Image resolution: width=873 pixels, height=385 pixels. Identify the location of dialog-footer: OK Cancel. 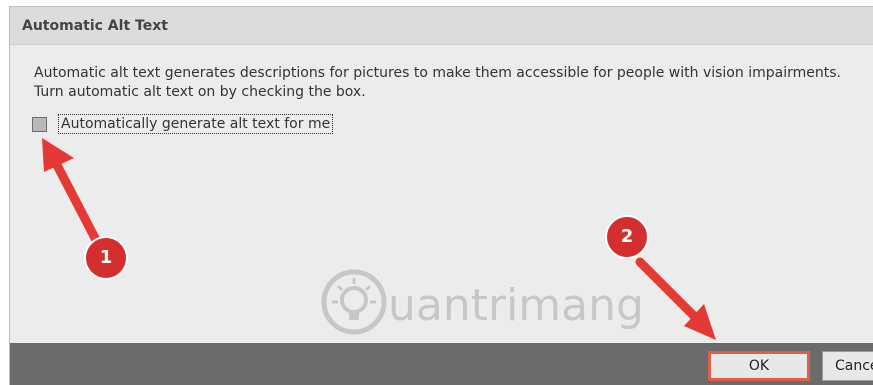
(441, 364).